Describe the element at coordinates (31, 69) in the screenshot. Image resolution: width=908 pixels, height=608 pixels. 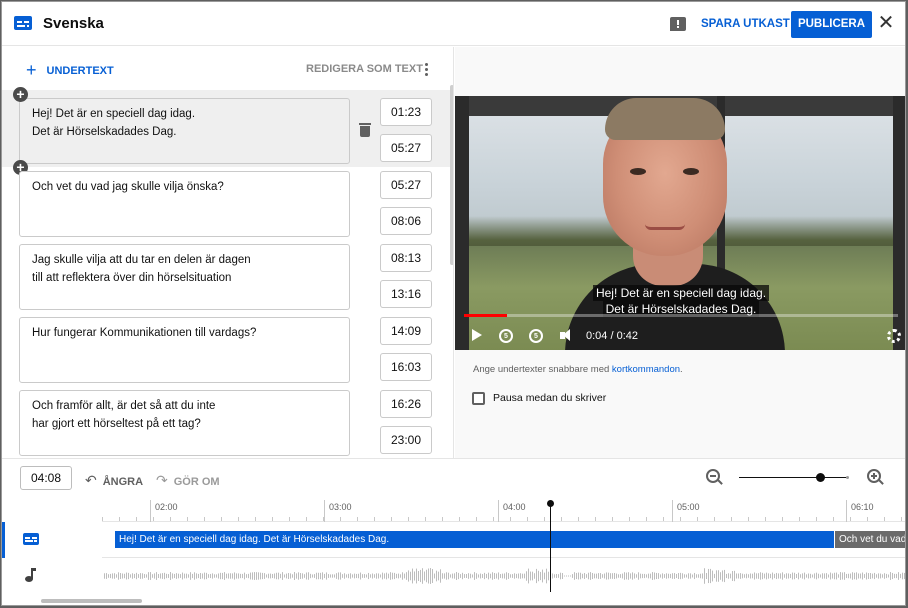
I see `plus-icon: +` at that location.